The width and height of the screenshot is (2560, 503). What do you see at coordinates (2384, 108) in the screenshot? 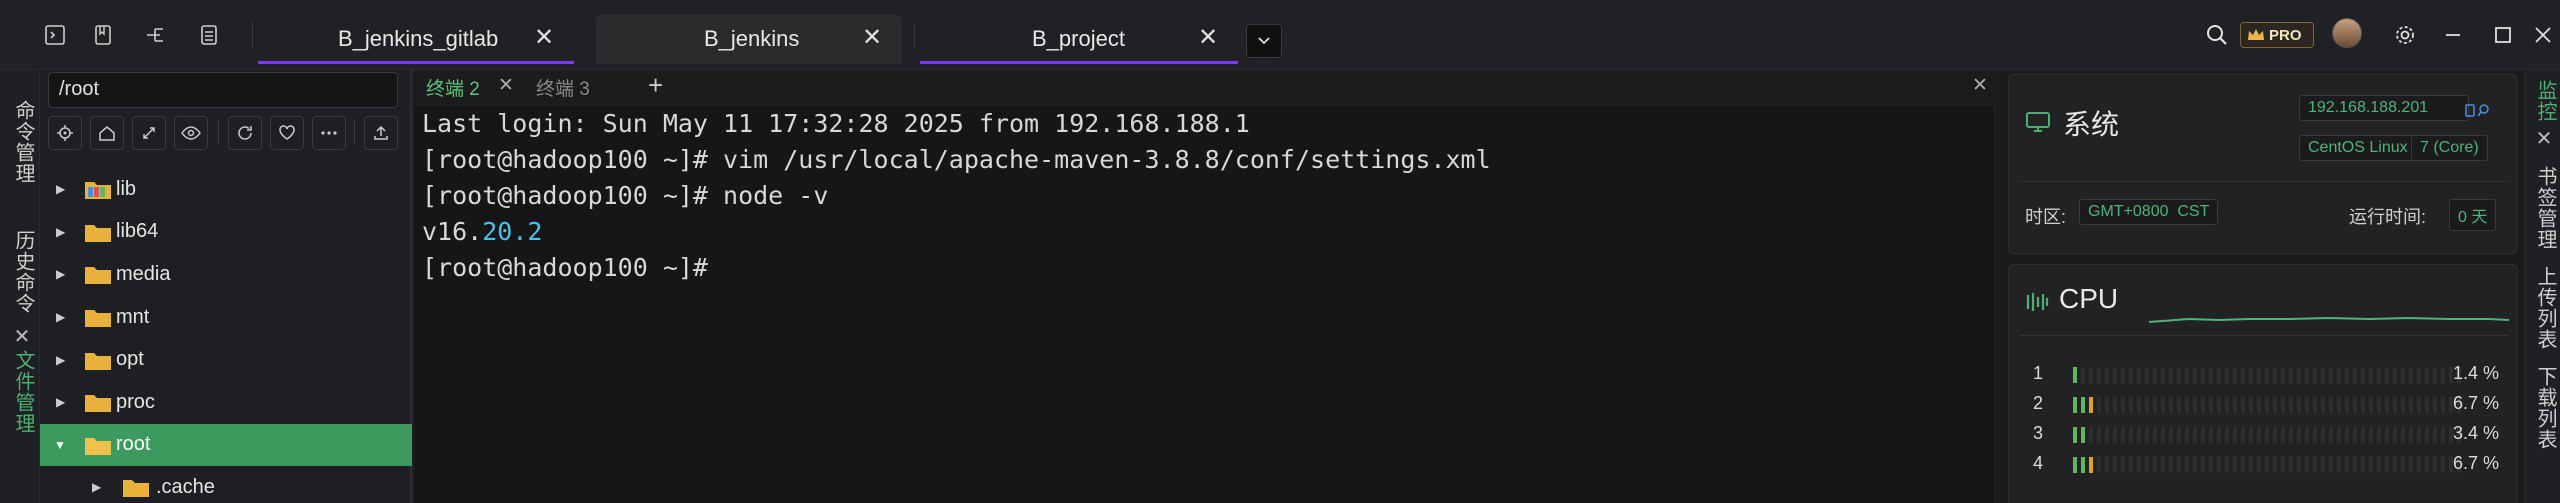
I see `ip-tag: 192.168.188.201` at bounding box center [2384, 108].